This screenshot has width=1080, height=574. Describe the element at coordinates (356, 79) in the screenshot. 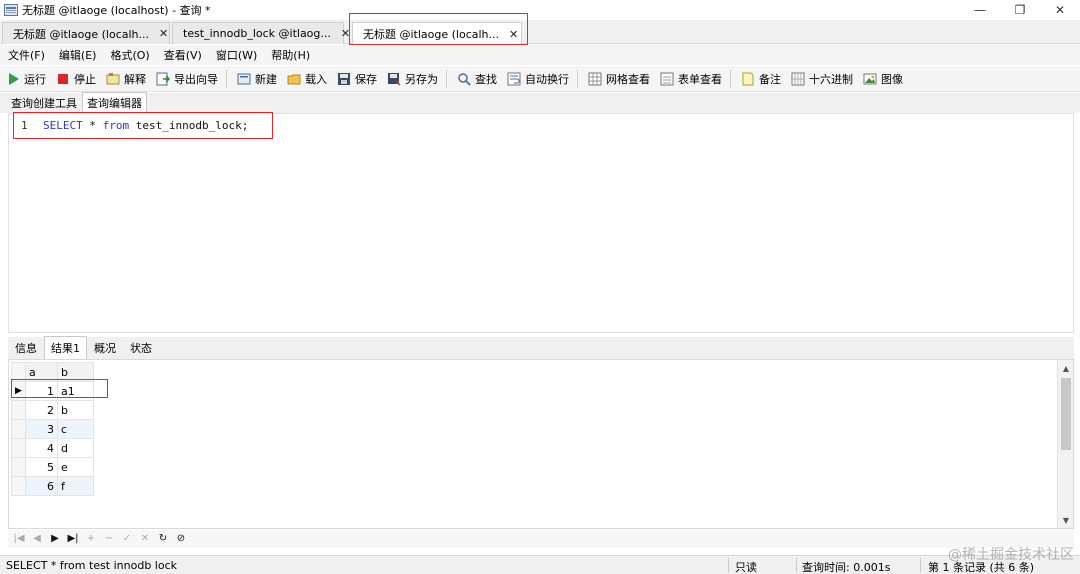

I see `save-button: 保存` at that location.